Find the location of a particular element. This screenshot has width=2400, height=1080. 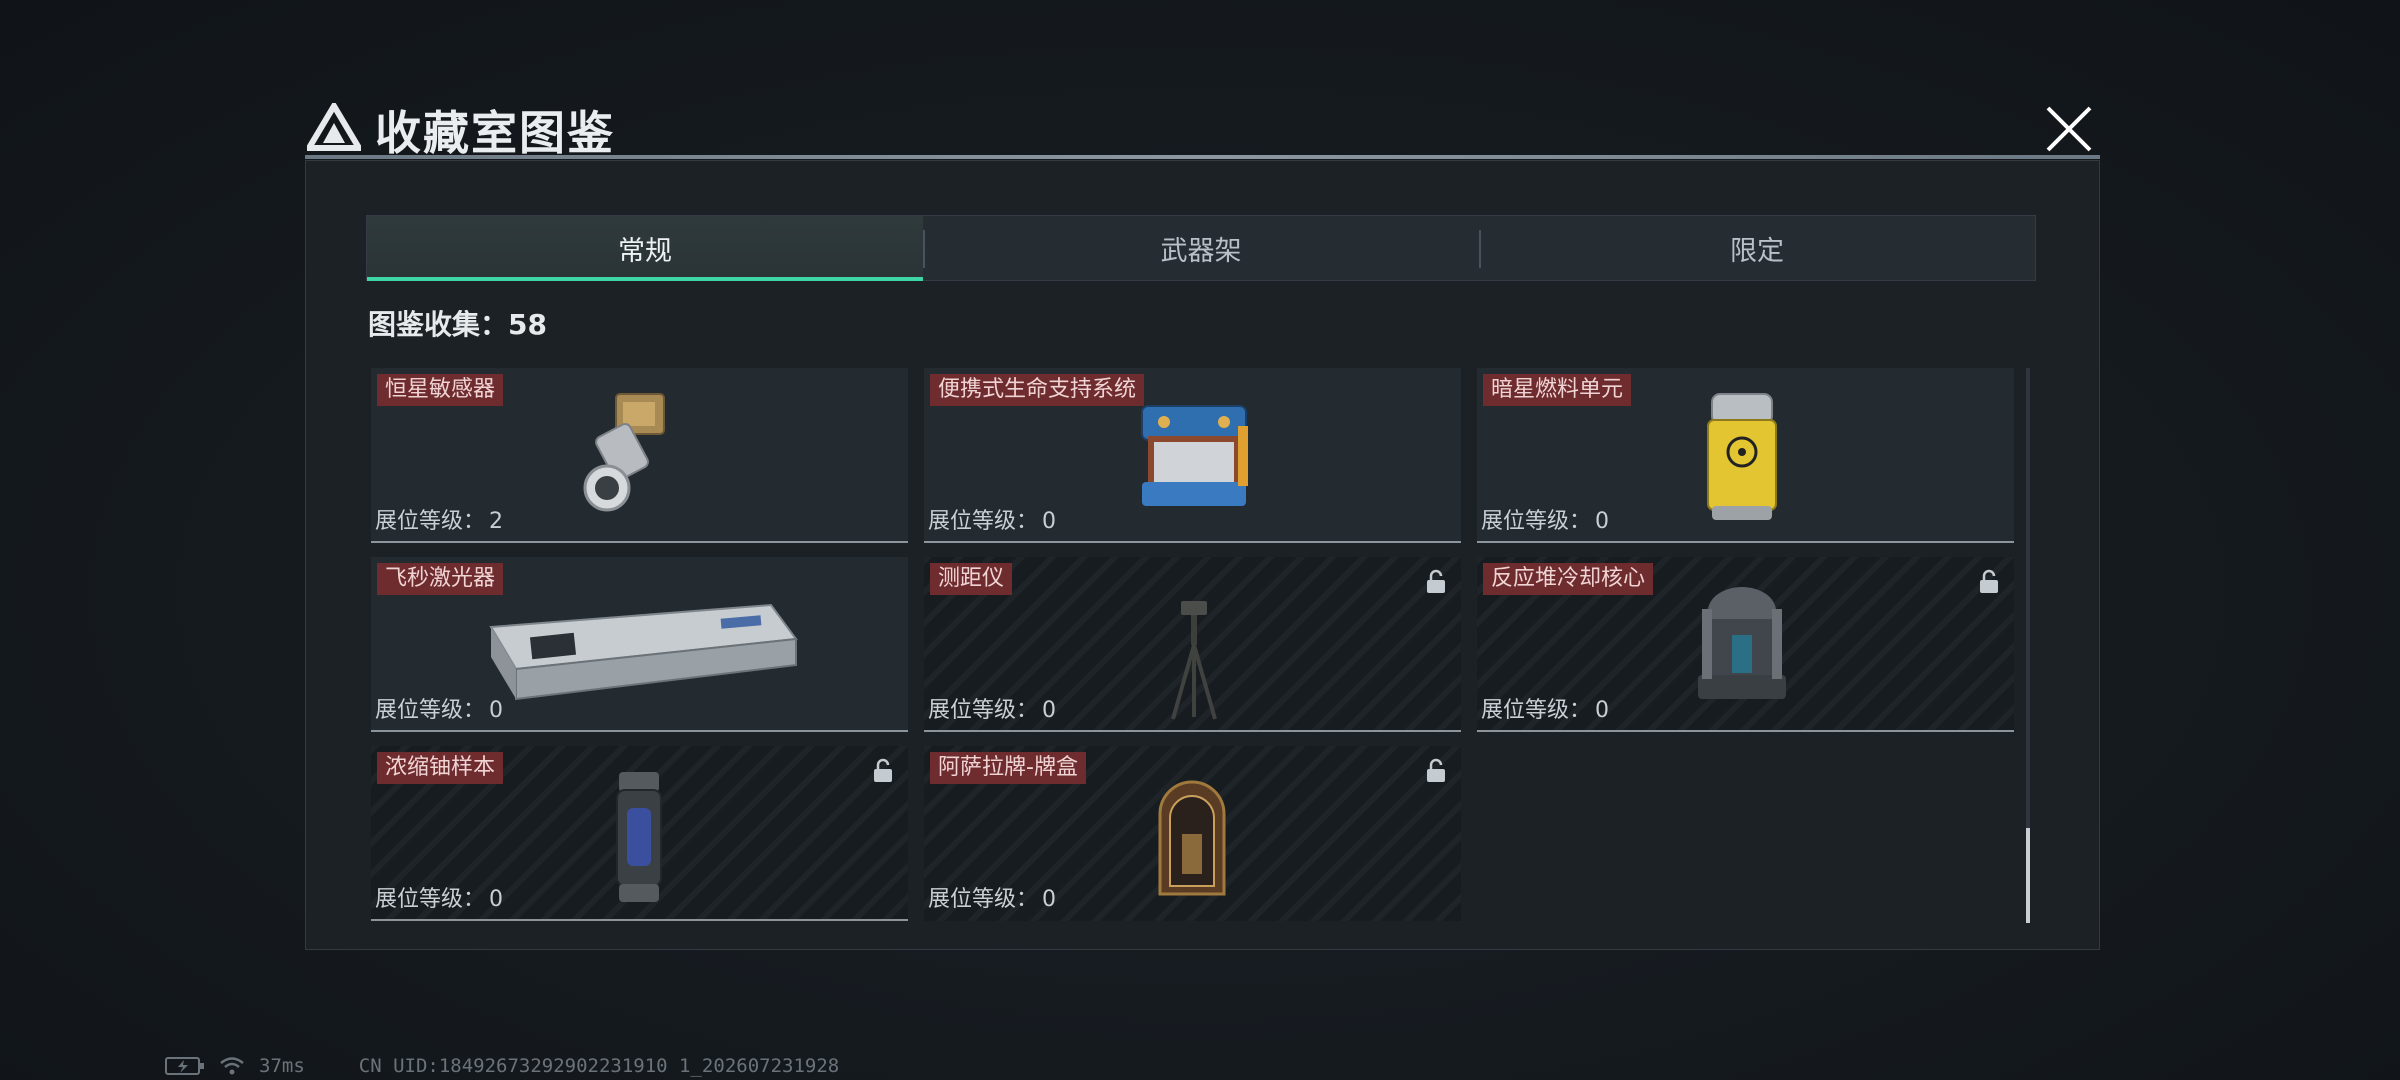

tab-label: 武器架 is located at coordinates (1201, 251).